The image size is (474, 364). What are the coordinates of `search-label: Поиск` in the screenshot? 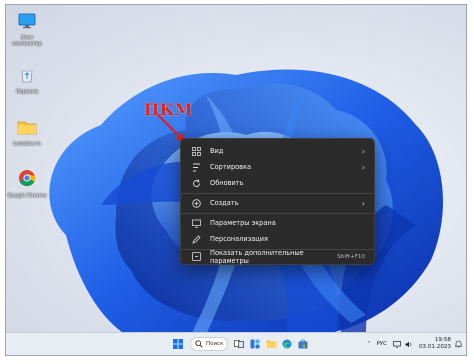 It's located at (215, 344).